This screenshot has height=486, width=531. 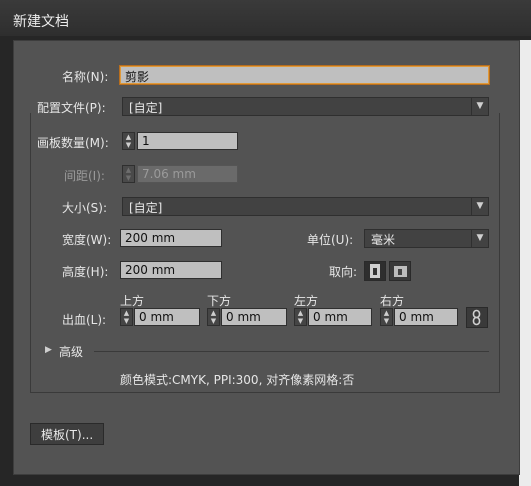 I want to click on background-window-edge, so click(x=525, y=263).